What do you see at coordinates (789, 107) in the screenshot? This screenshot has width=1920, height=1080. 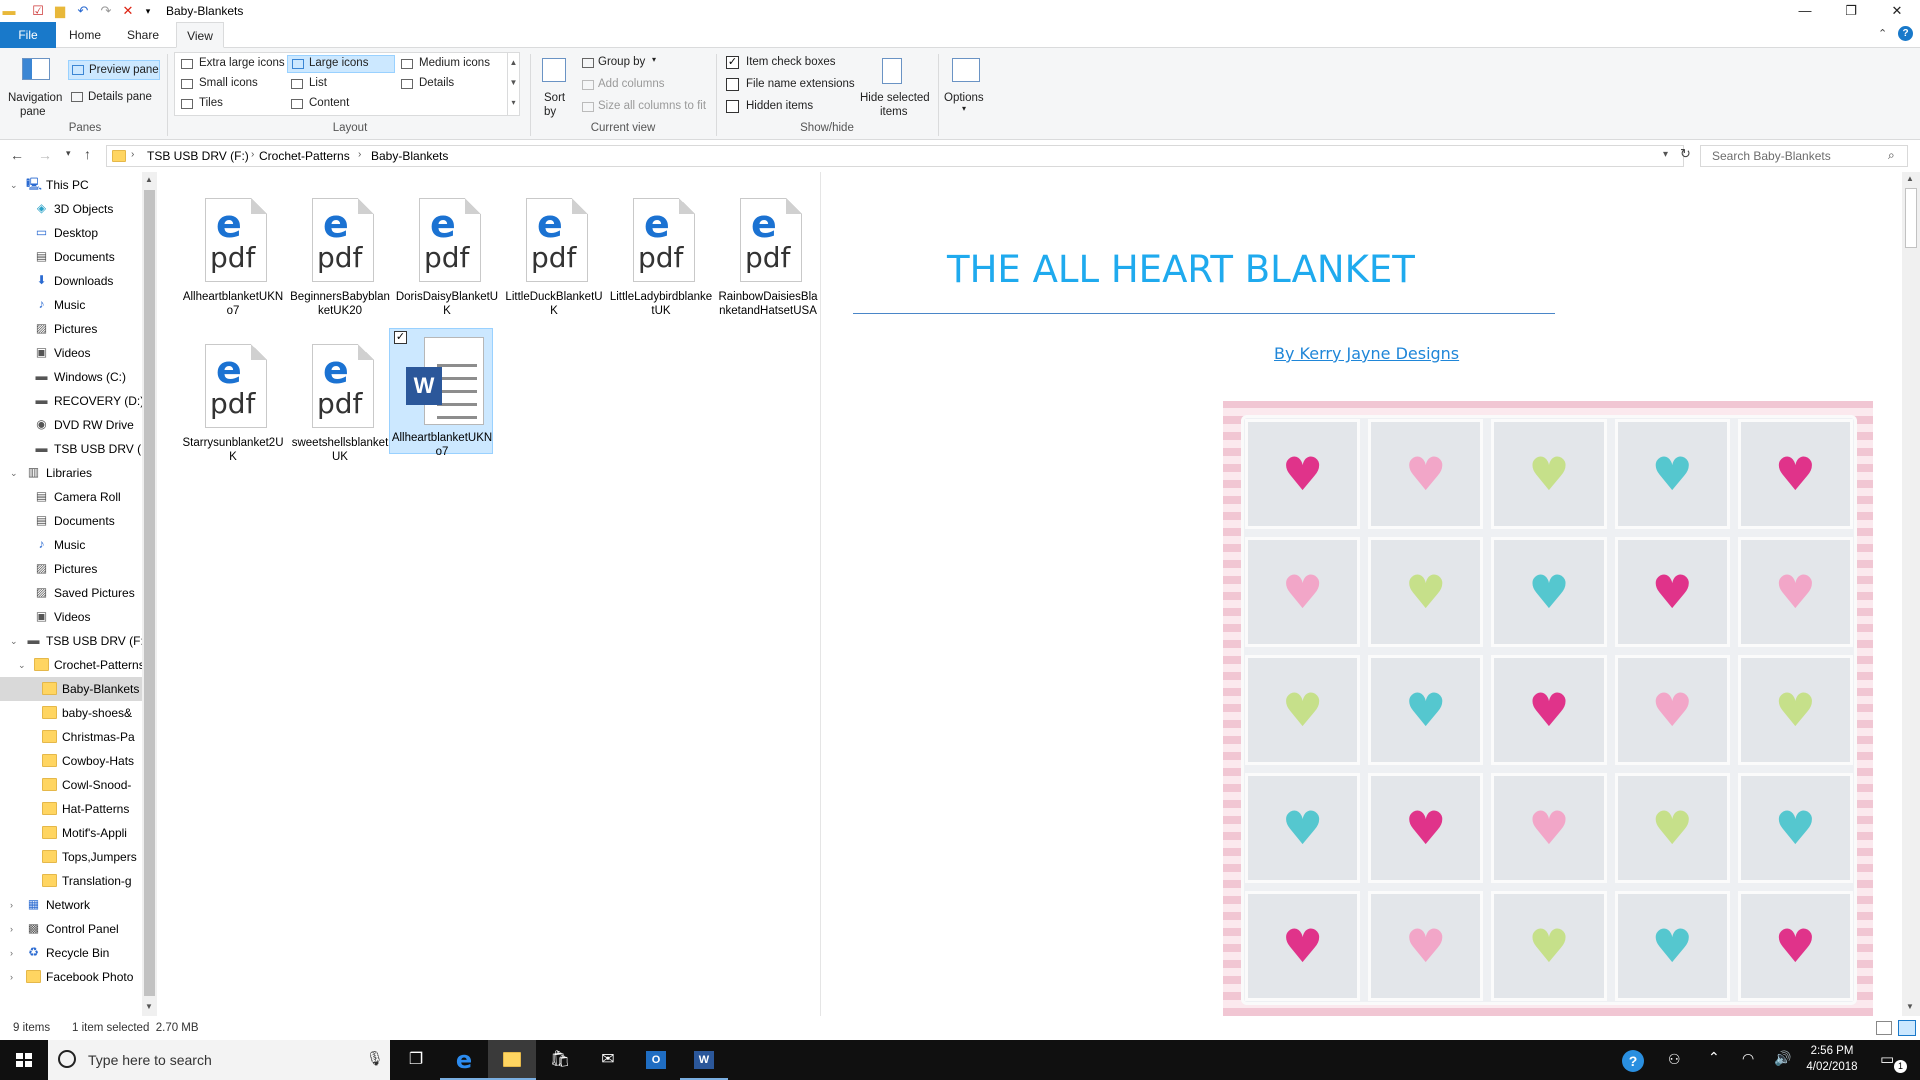 I see `hidden-items-toggle: Hidden items` at bounding box center [789, 107].